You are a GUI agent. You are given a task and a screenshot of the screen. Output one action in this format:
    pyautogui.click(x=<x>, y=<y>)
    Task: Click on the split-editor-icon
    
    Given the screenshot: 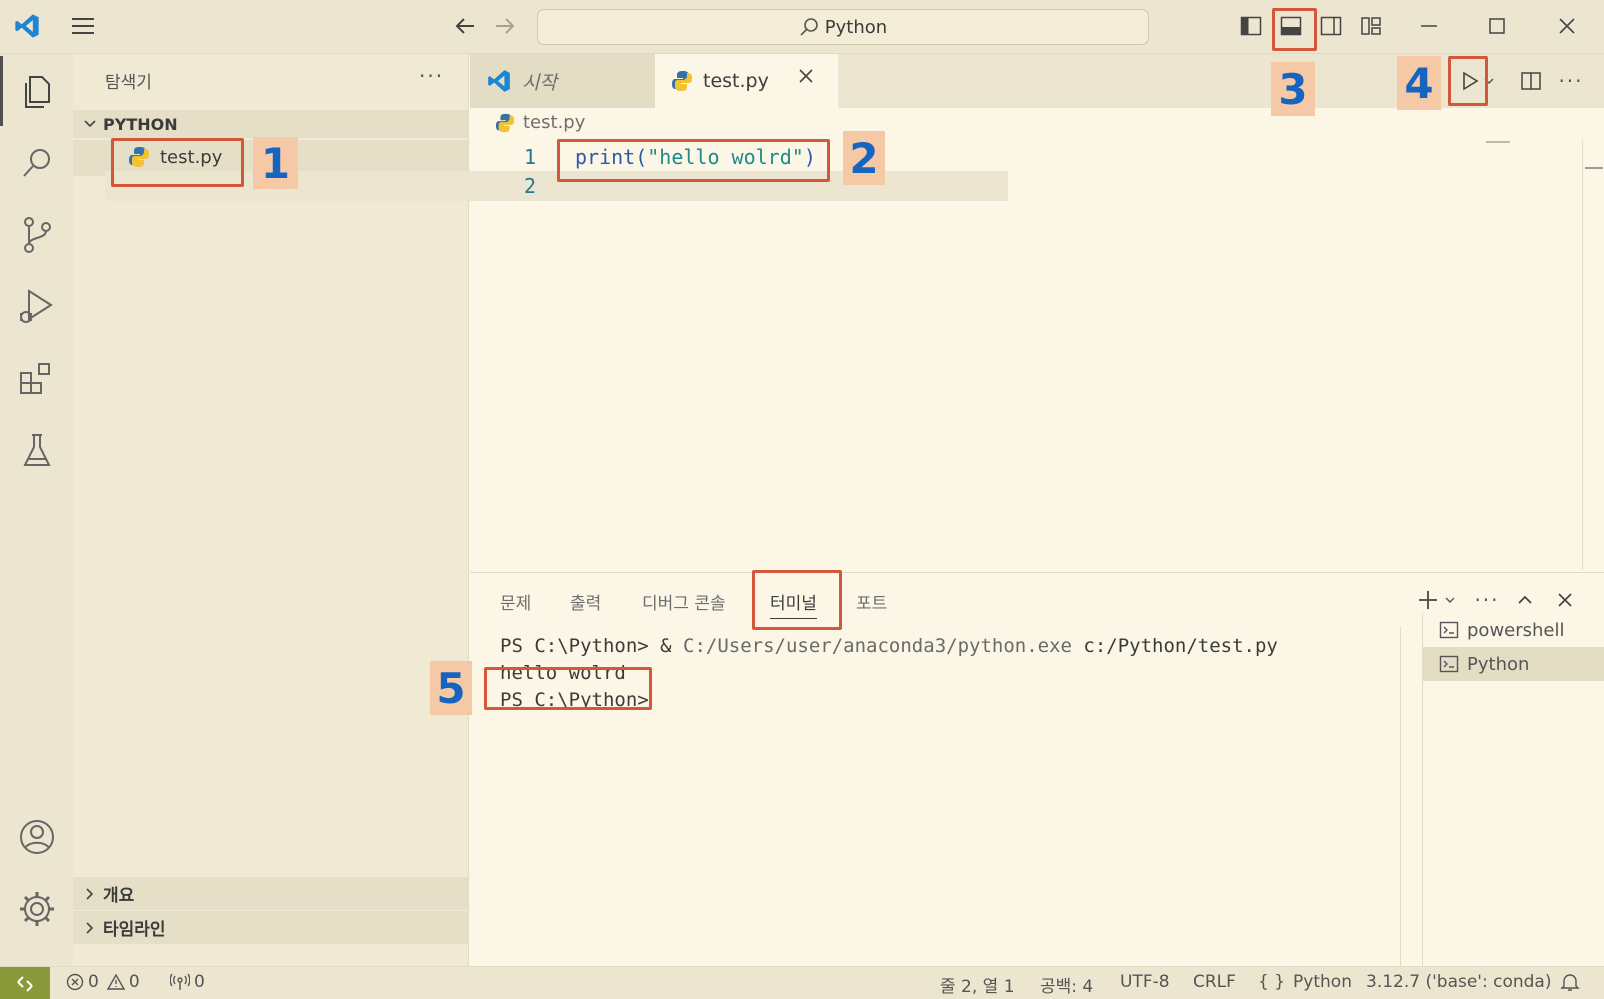 What is the action you would take?
    pyautogui.click(x=1531, y=81)
    